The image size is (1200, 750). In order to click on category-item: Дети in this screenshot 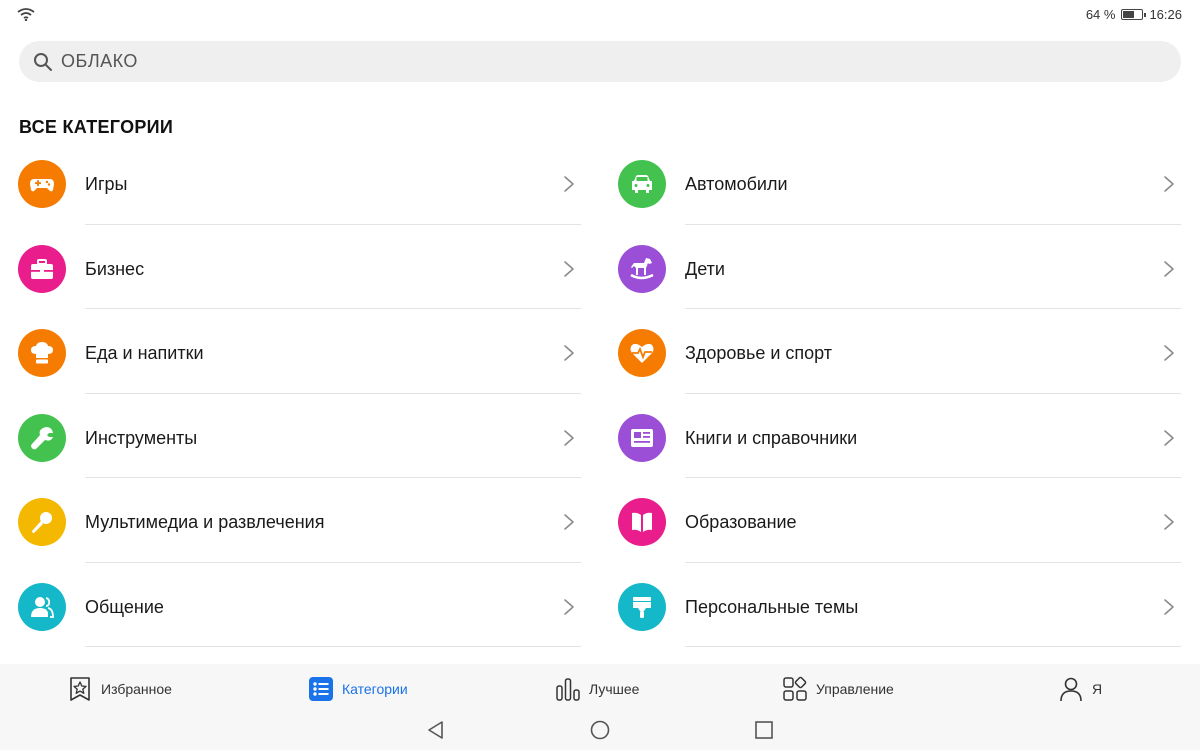, I will do `click(890, 267)`.